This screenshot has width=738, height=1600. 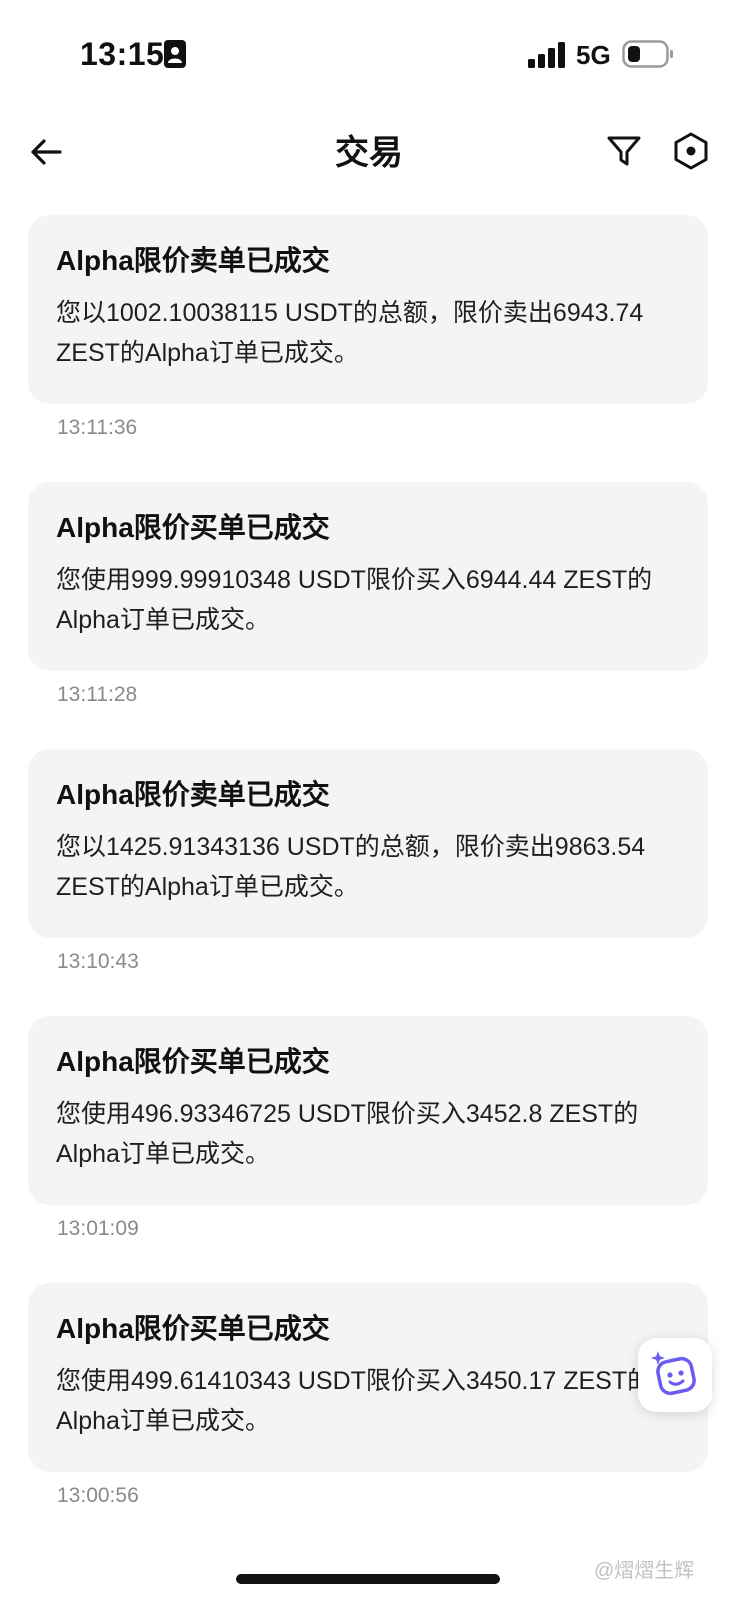 I want to click on signal-icon, so click(x=546, y=55).